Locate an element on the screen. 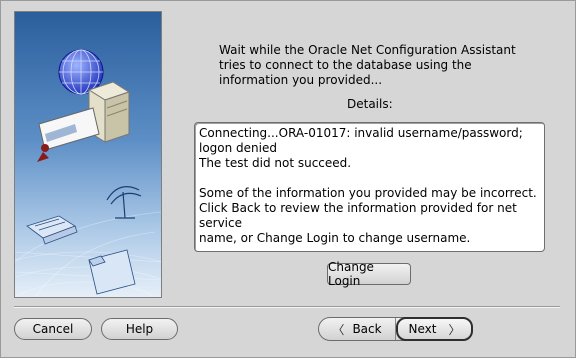  next-label: Next is located at coordinates (422, 329).